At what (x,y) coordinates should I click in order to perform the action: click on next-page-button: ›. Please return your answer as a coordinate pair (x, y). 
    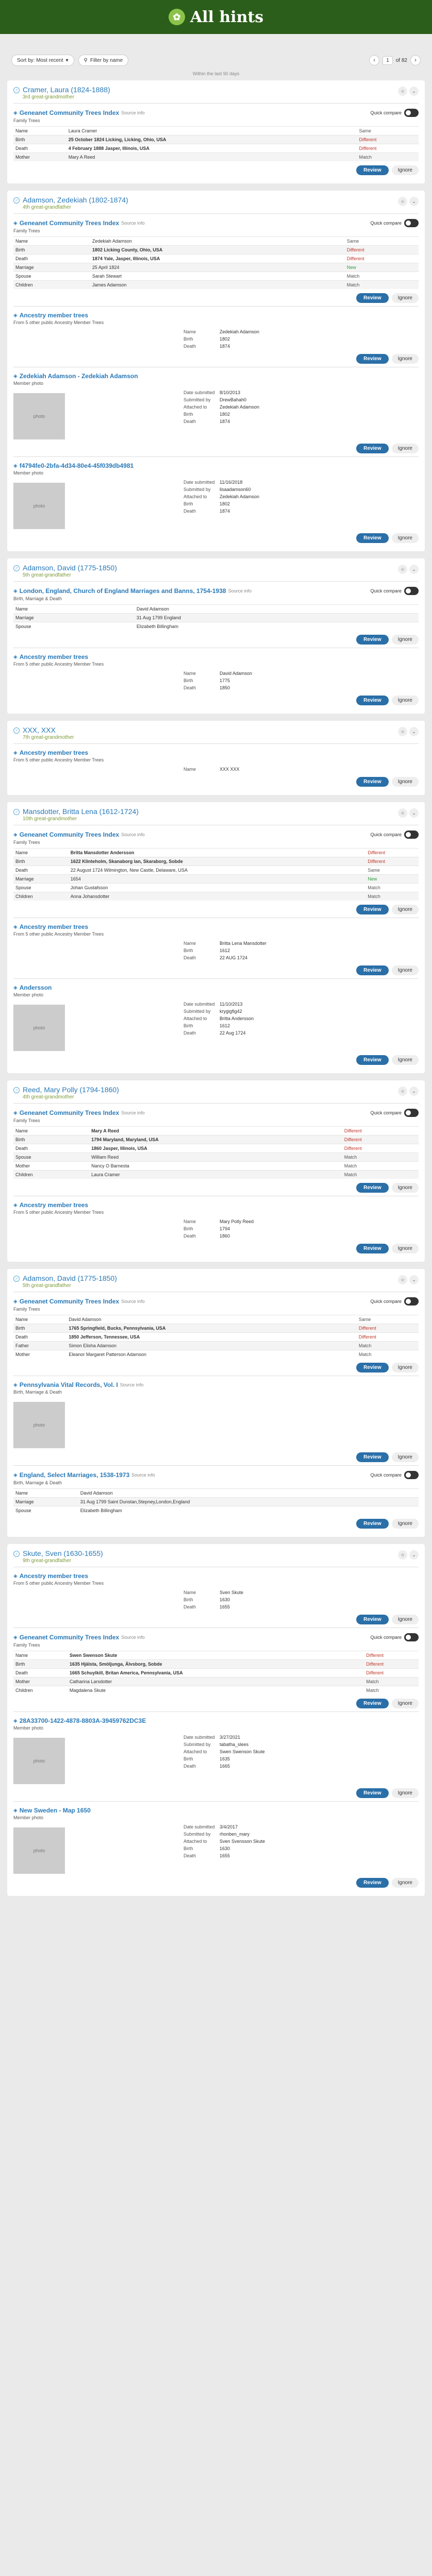
    Looking at the image, I should click on (416, 60).